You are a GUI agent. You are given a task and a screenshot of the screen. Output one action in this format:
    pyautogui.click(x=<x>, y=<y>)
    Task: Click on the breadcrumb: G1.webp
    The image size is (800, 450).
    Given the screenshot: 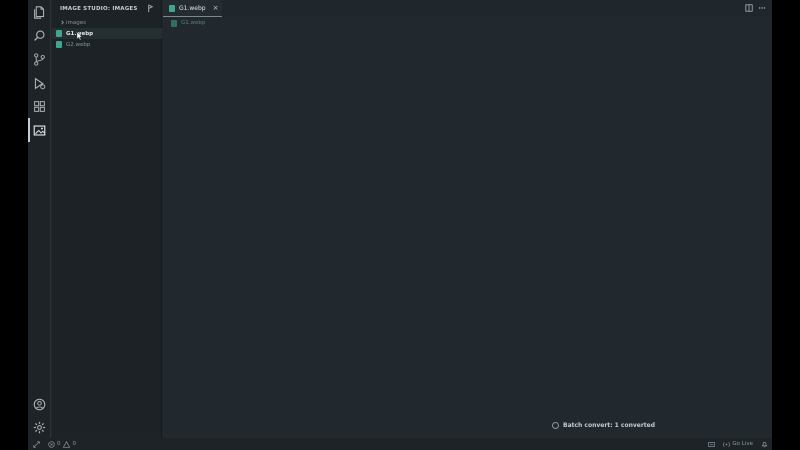 What is the action you would take?
    pyautogui.click(x=188, y=23)
    